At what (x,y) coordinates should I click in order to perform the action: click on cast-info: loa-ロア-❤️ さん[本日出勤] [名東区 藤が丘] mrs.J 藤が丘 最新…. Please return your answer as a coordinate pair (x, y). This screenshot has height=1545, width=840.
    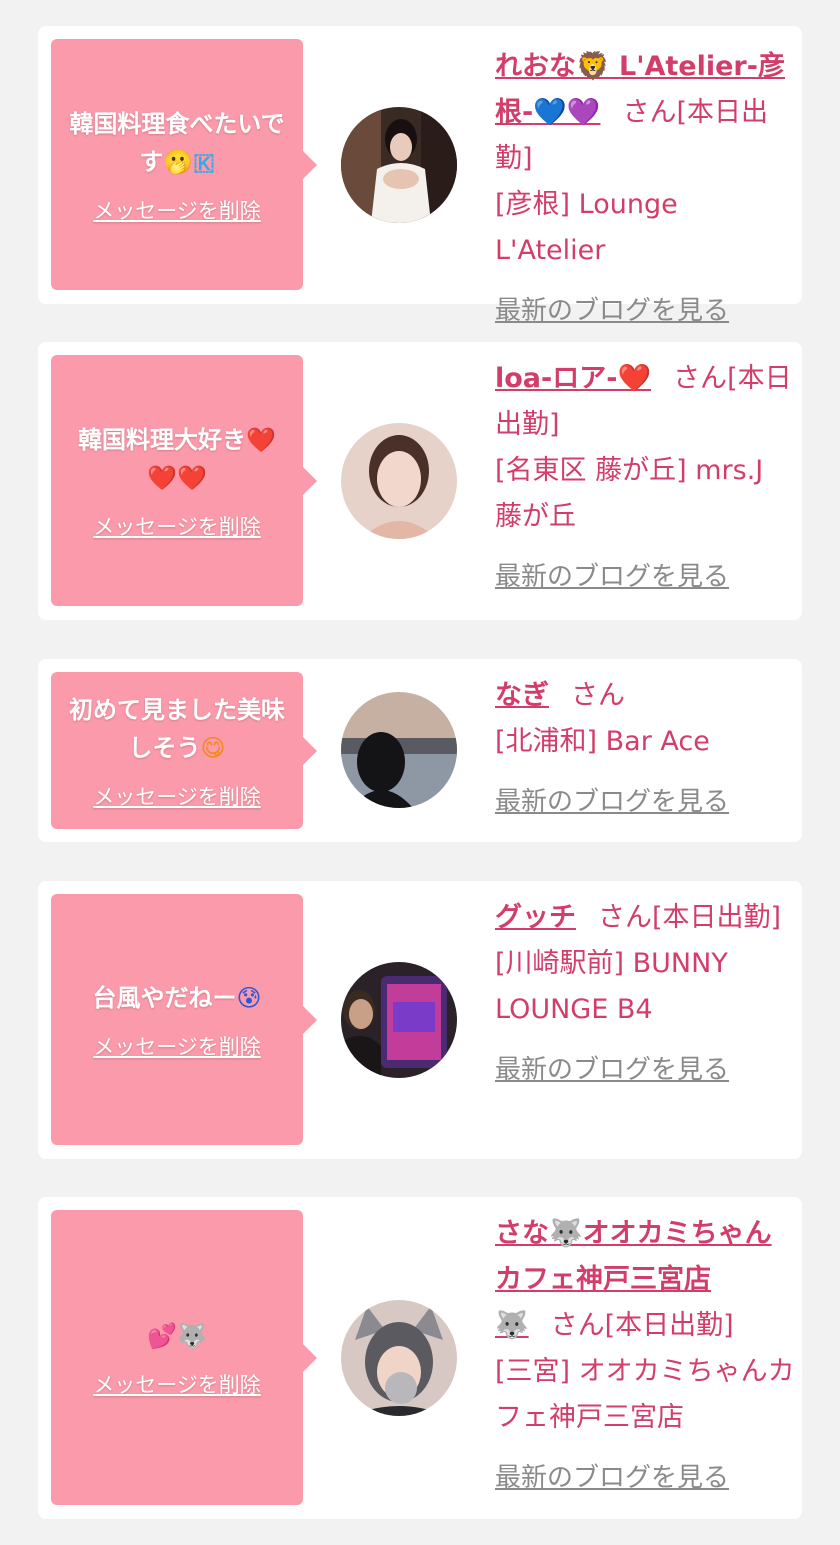
    Looking at the image, I should click on (645, 478).